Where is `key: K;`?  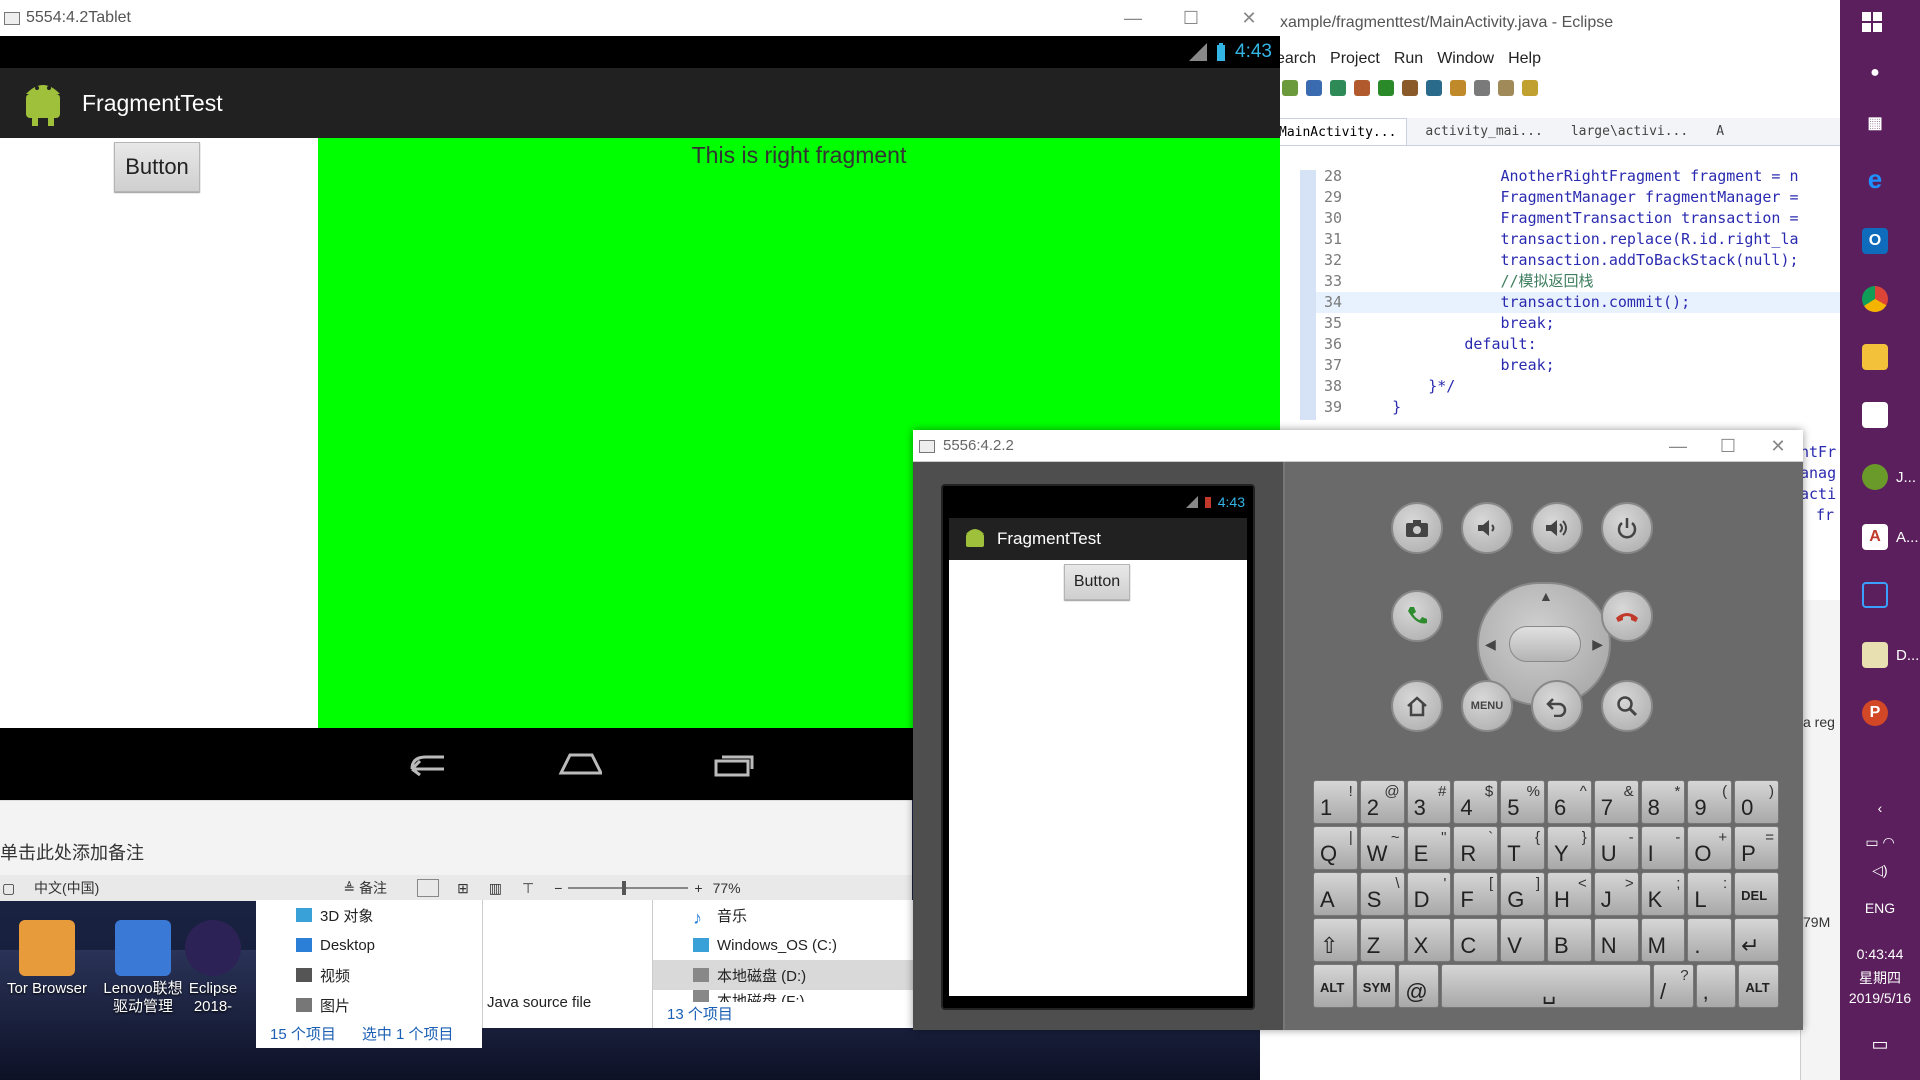 key: K; is located at coordinates (1663, 894).